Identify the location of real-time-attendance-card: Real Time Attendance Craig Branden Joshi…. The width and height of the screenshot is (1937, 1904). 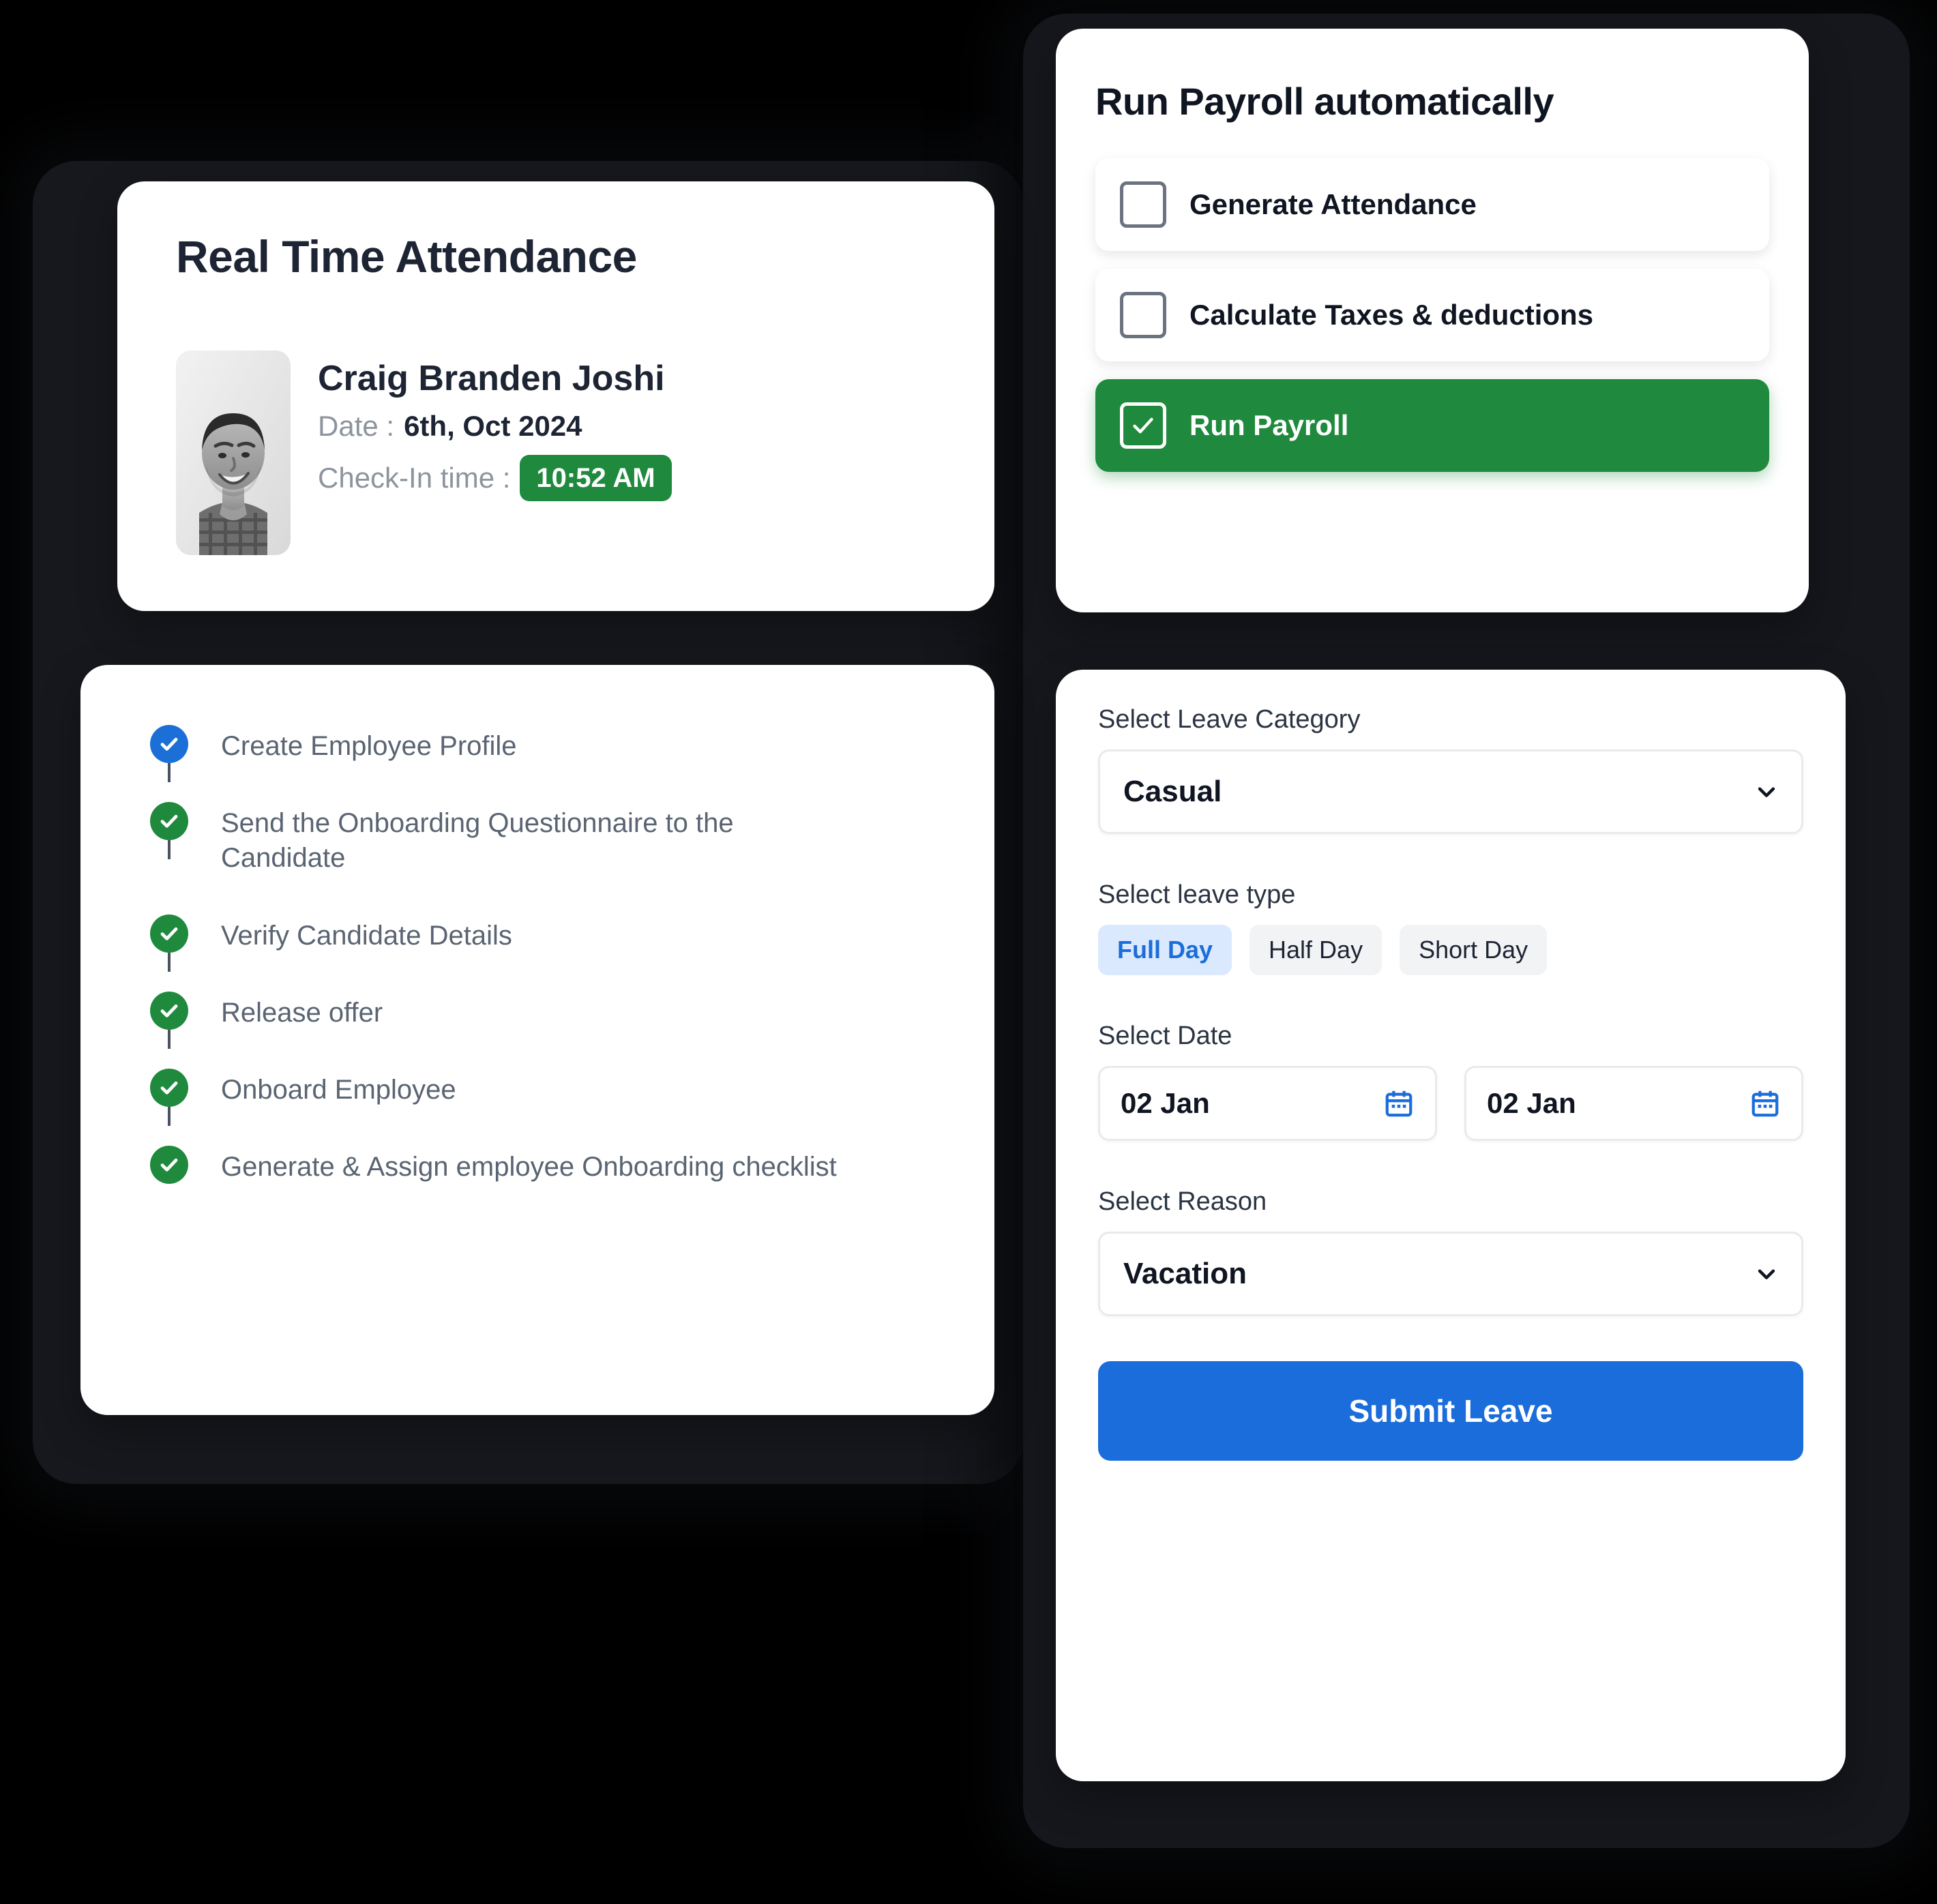
(555, 396).